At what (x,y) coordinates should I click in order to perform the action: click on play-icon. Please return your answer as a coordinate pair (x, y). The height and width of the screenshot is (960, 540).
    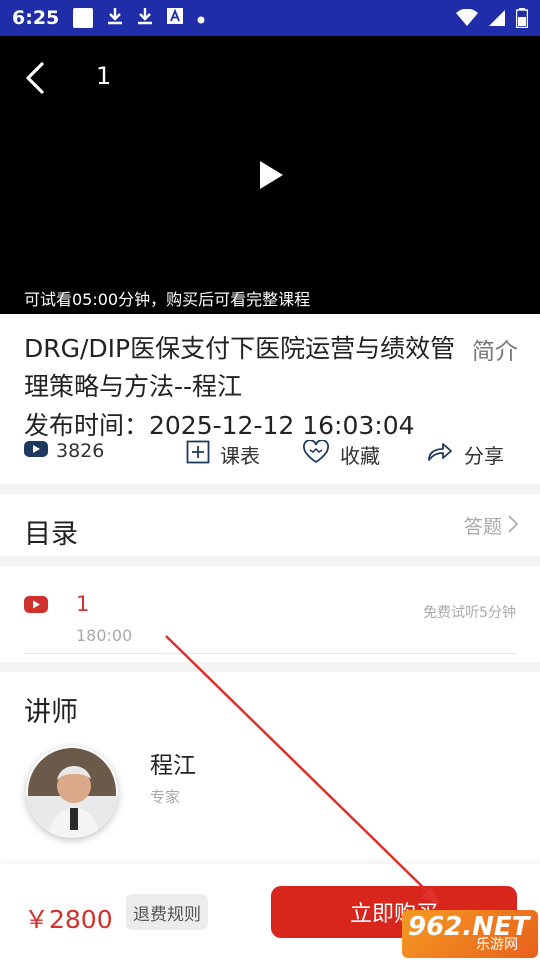
    Looking at the image, I should click on (271, 177).